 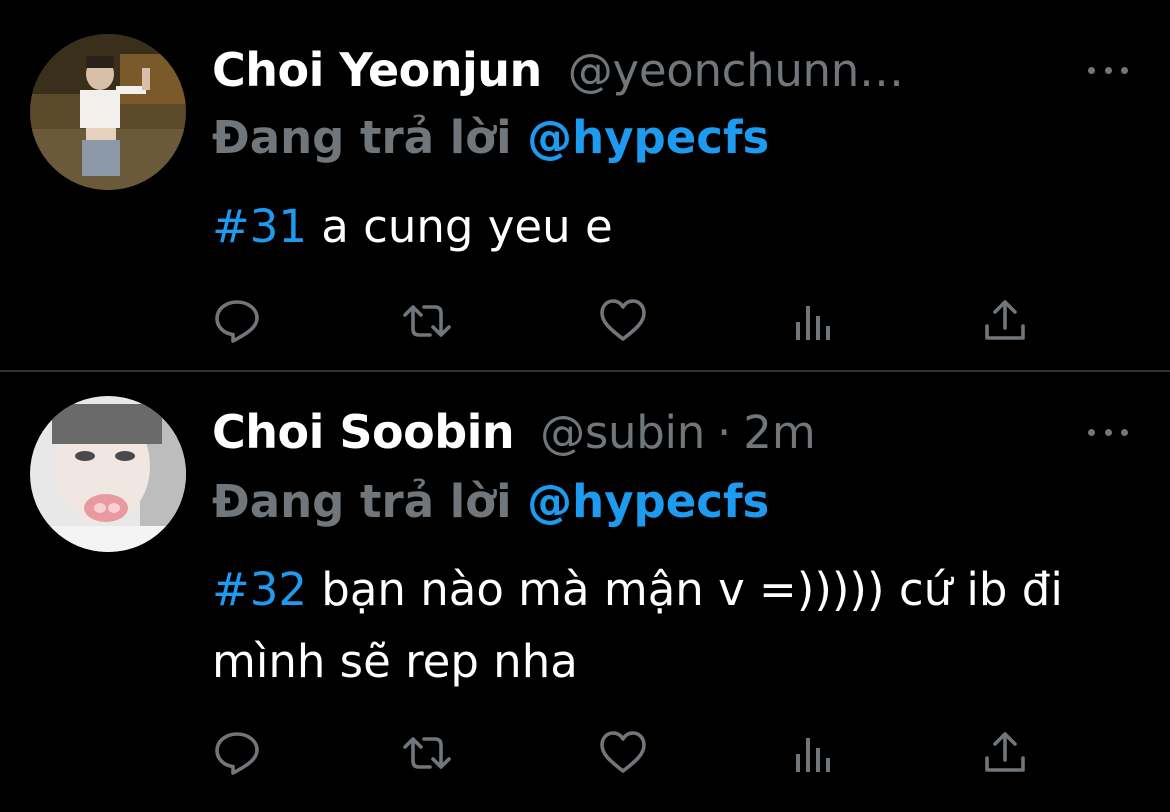 What do you see at coordinates (259, 226) in the screenshot?
I see `hashtag-link: #31` at bounding box center [259, 226].